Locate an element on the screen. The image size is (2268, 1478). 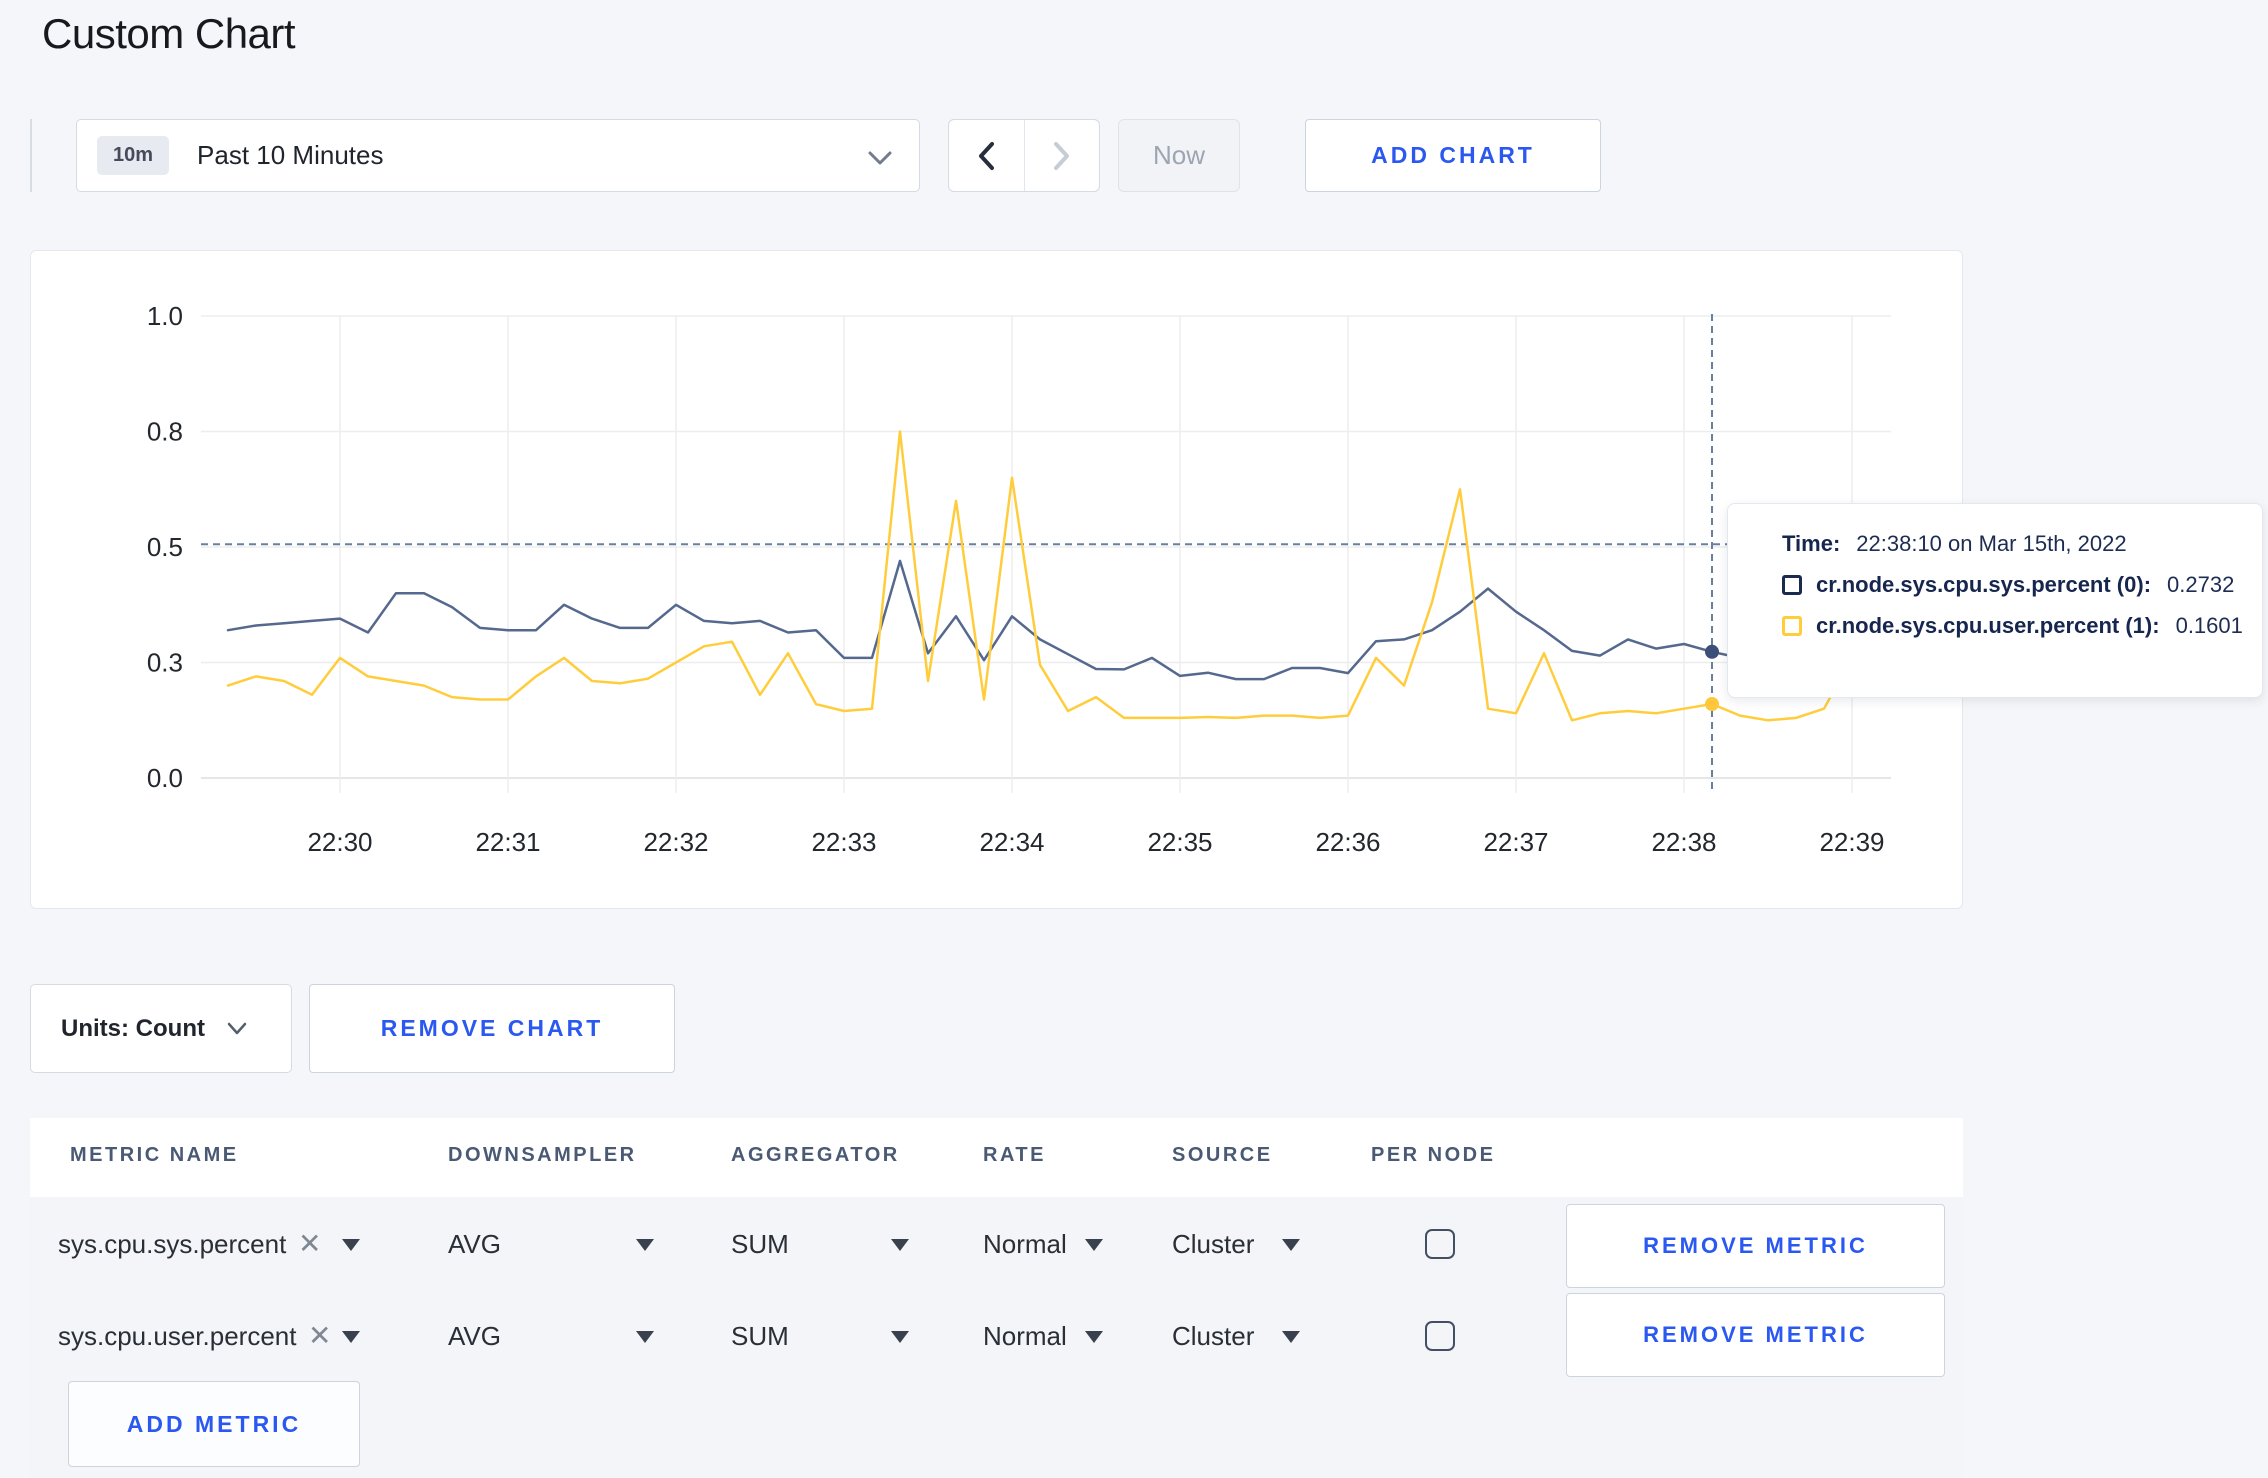
time-nav-group is located at coordinates (1024, 155).